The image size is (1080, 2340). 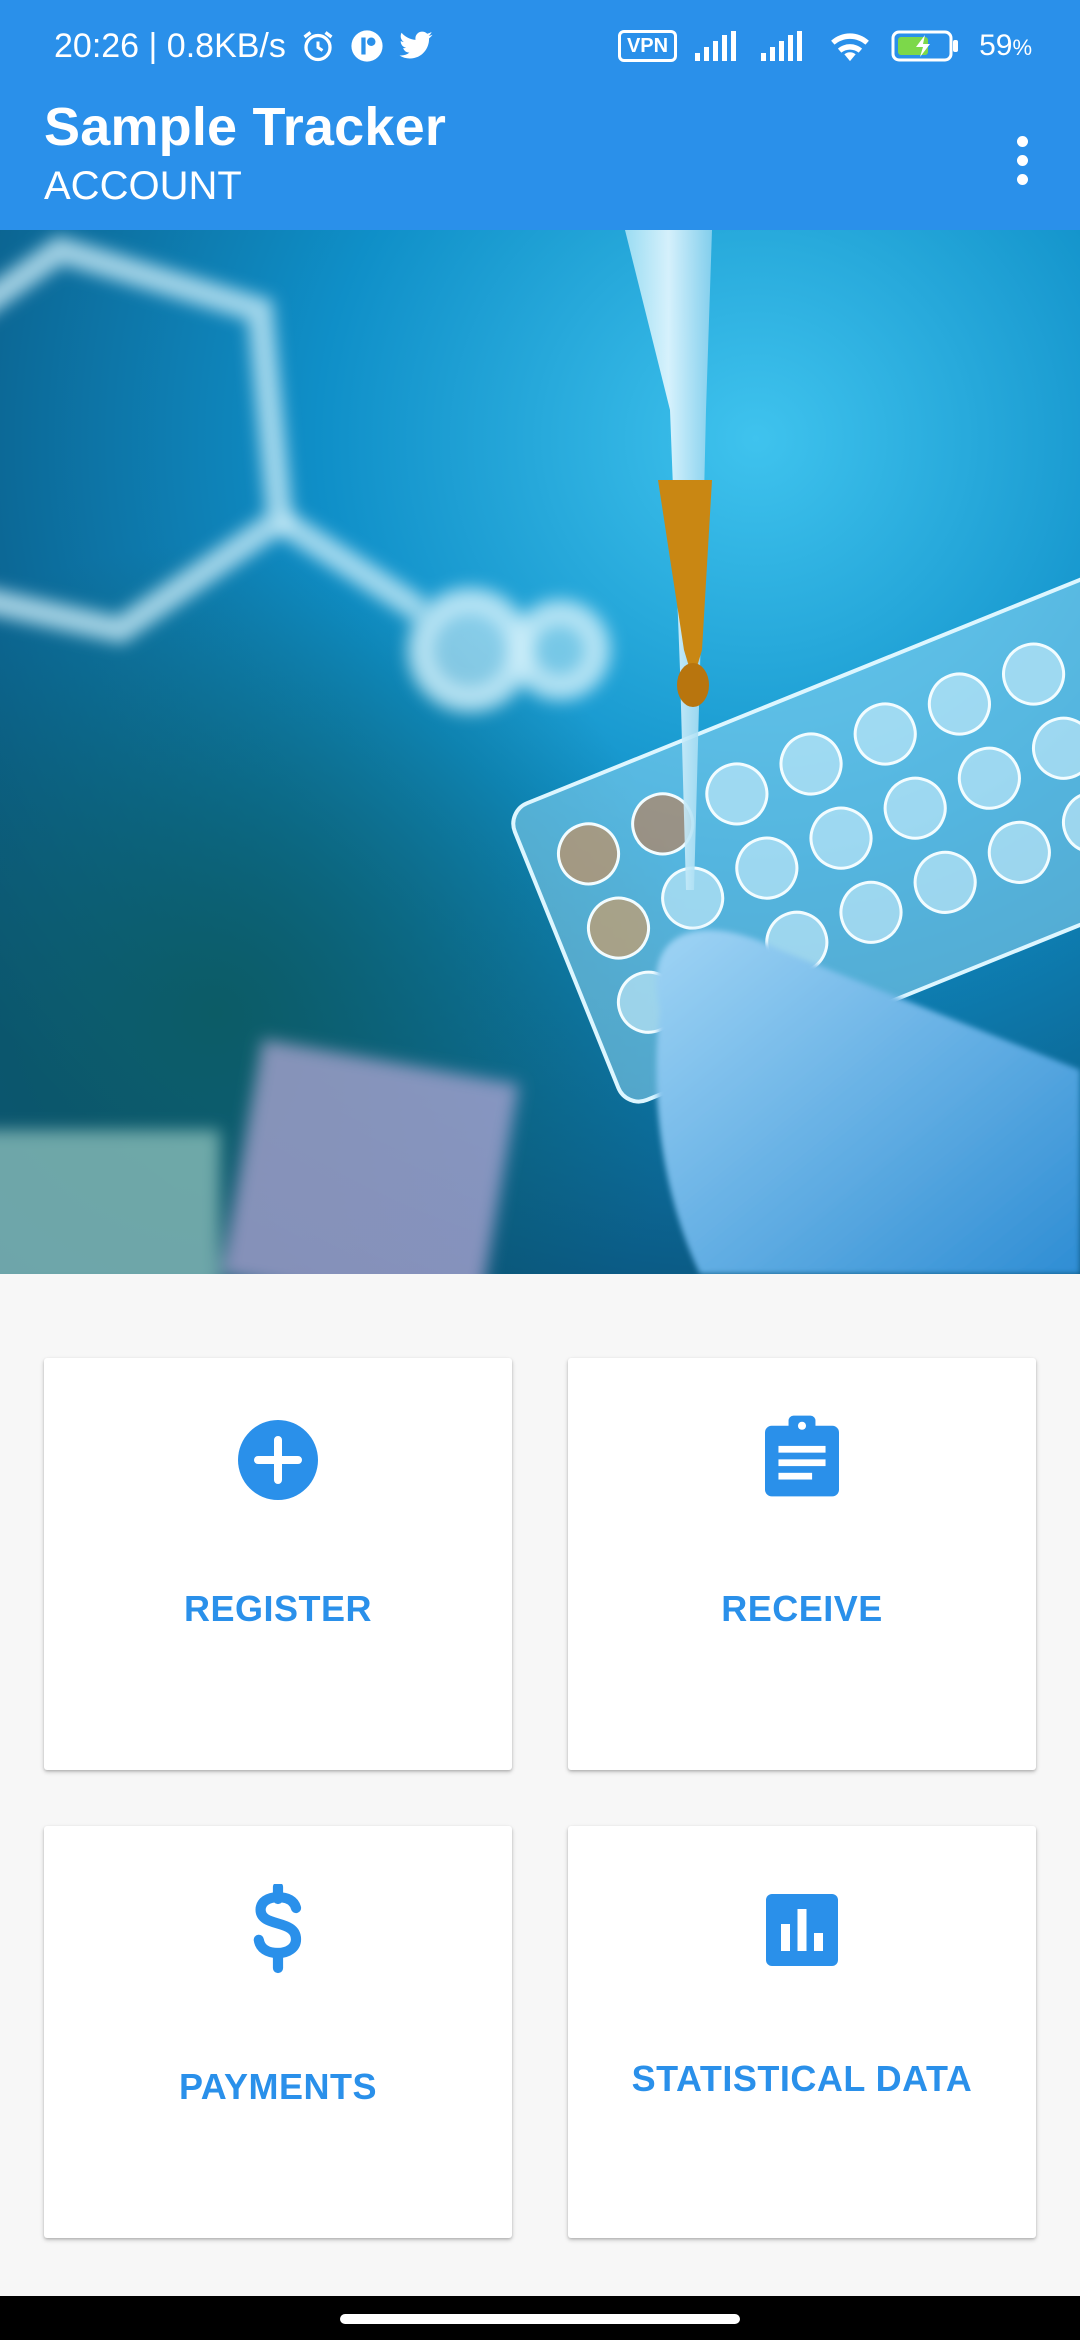 What do you see at coordinates (278, 2086) in the screenshot?
I see `payments-label: PAYMENTS` at bounding box center [278, 2086].